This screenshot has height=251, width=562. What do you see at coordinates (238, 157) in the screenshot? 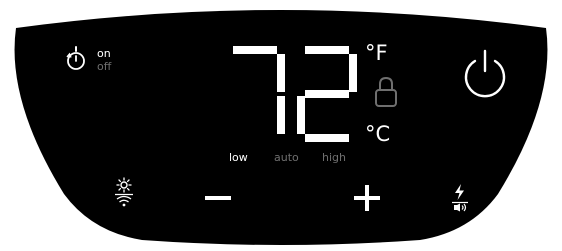
I see `fan-speed-low: low` at bounding box center [238, 157].